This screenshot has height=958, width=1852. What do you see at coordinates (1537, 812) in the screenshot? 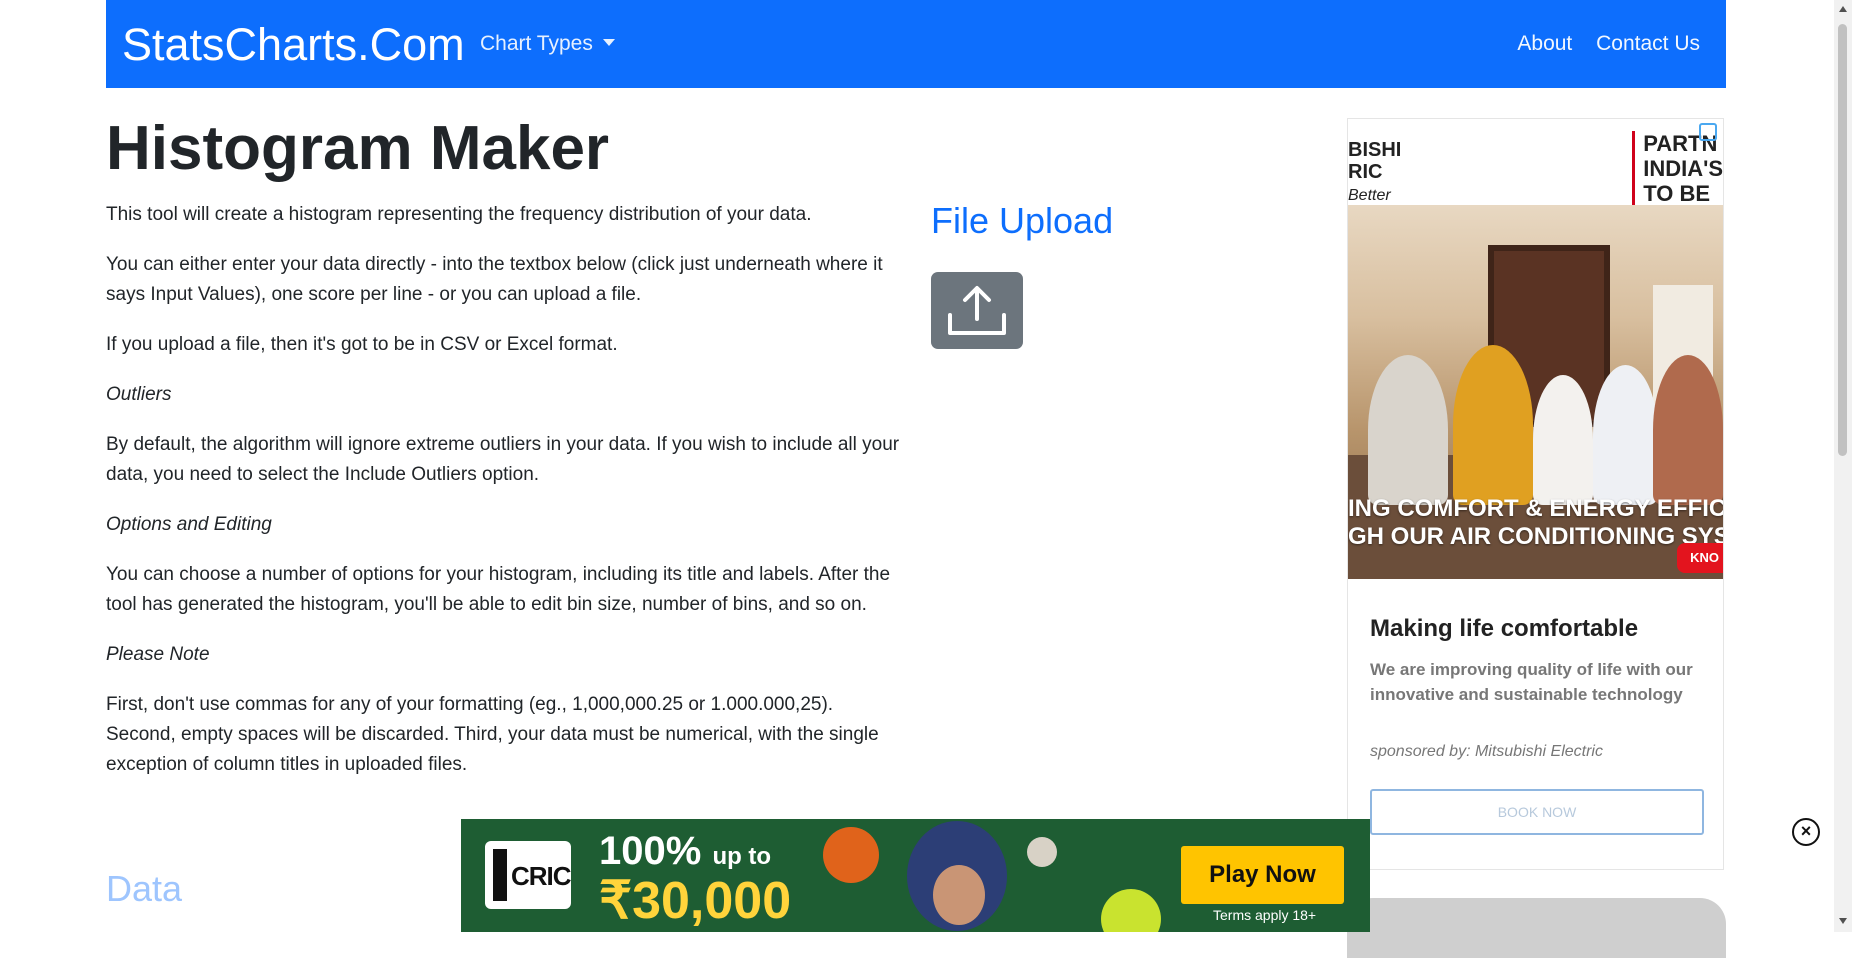
I see `ad-book-now-button: BOOK NOW` at bounding box center [1537, 812].